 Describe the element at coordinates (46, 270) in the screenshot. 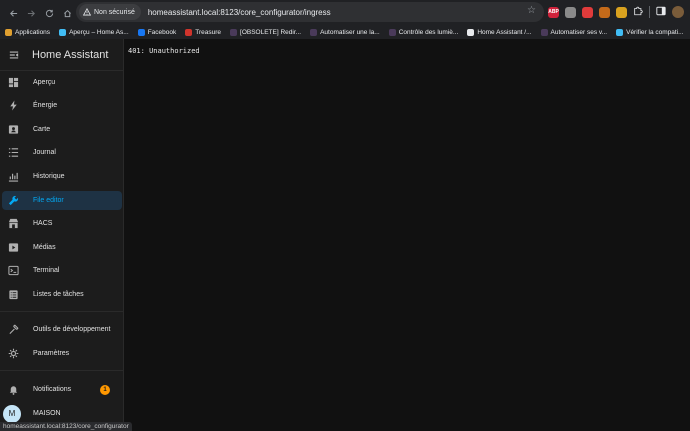

I see `sidebar-item-label: Terminal` at that location.